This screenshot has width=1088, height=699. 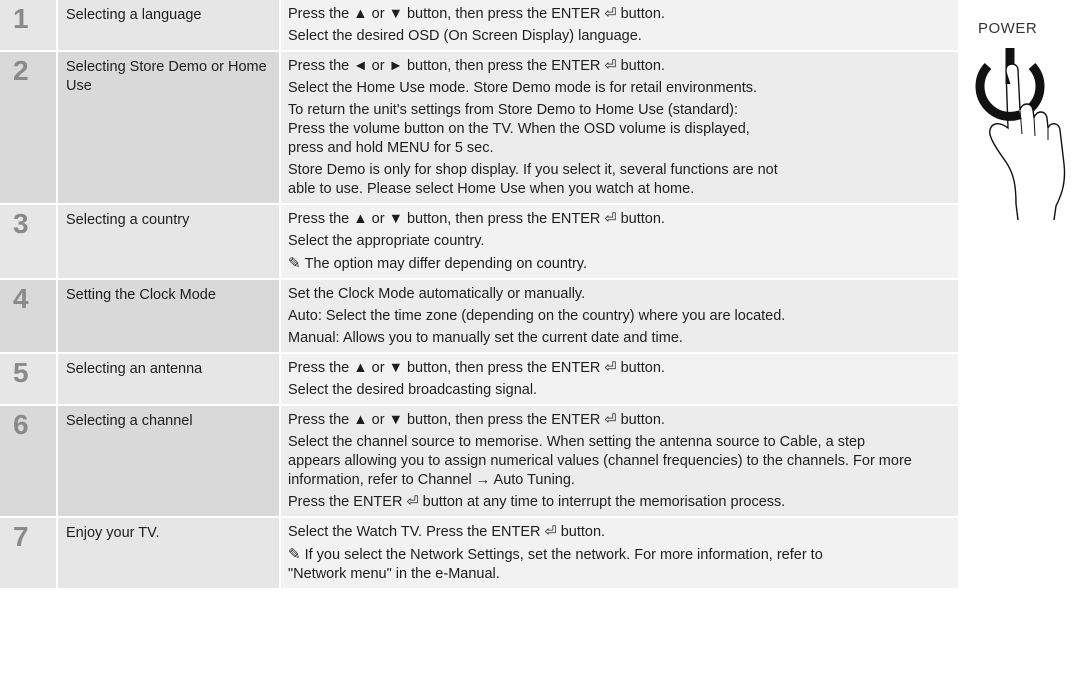 What do you see at coordinates (28, 316) in the screenshot?
I see `step-number: 4` at bounding box center [28, 316].